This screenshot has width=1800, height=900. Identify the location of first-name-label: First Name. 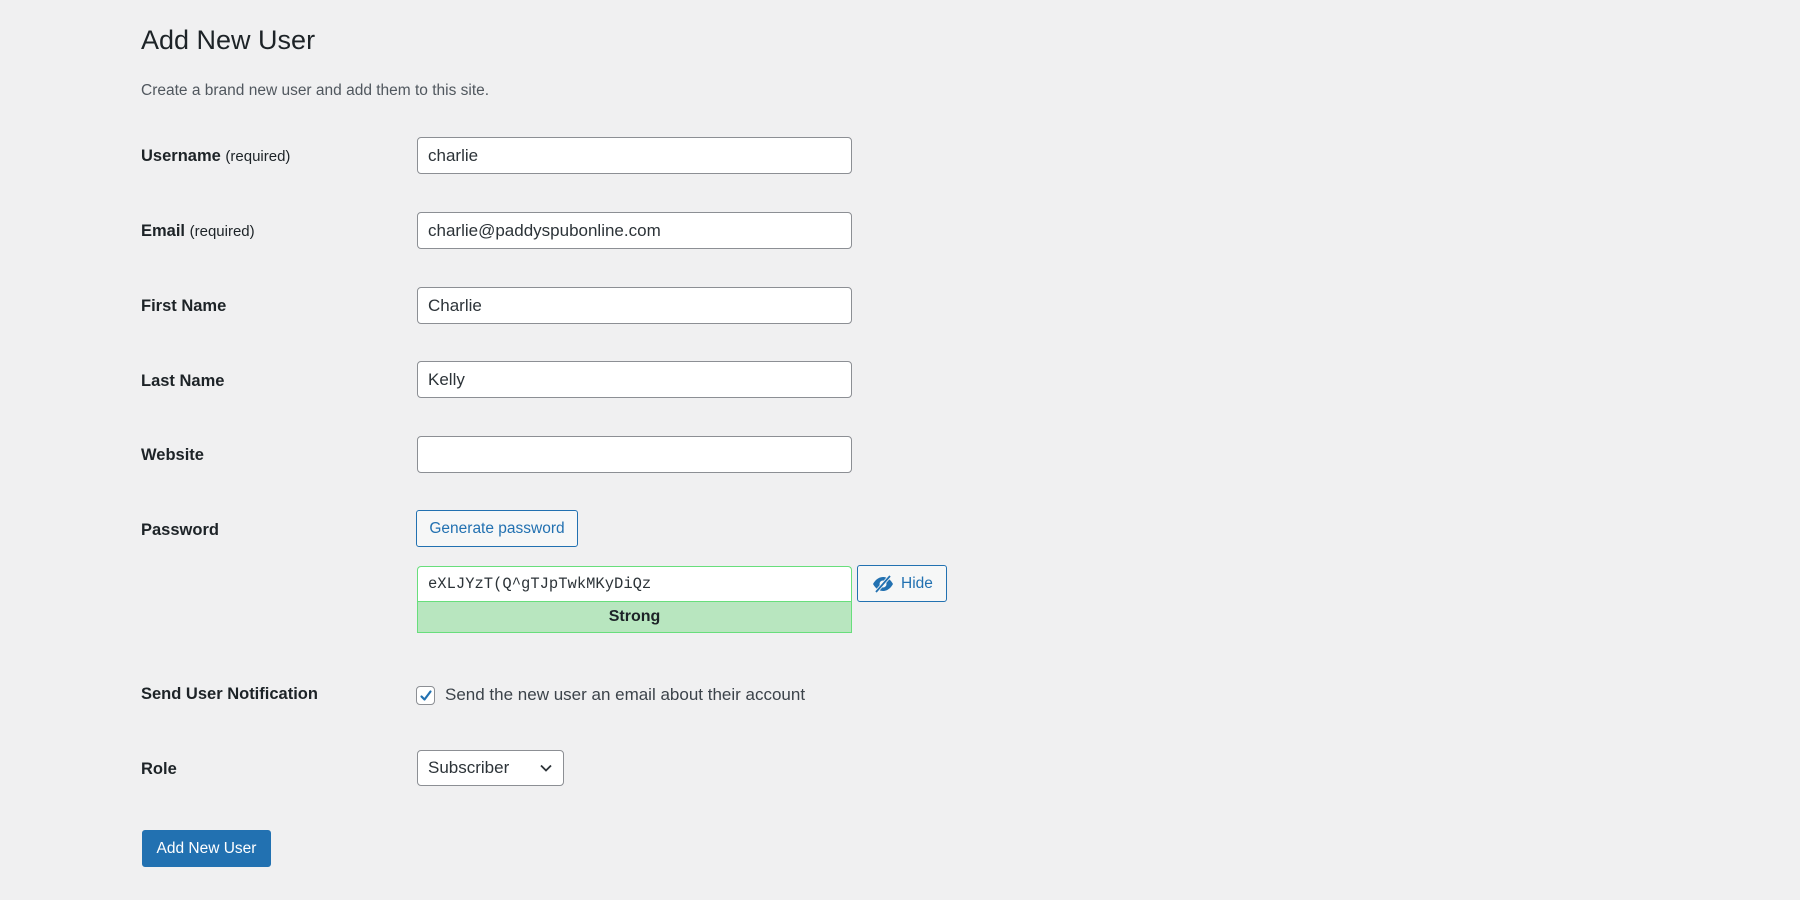
(184, 306).